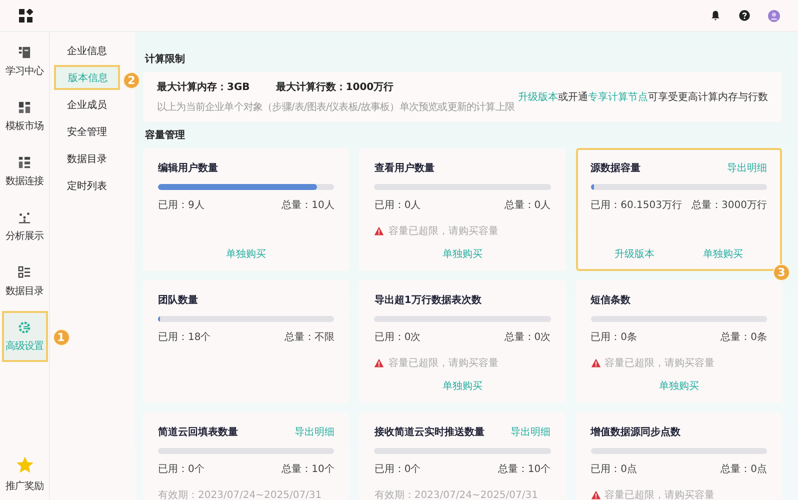  I want to click on step-badge: 2, so click(131, 80).